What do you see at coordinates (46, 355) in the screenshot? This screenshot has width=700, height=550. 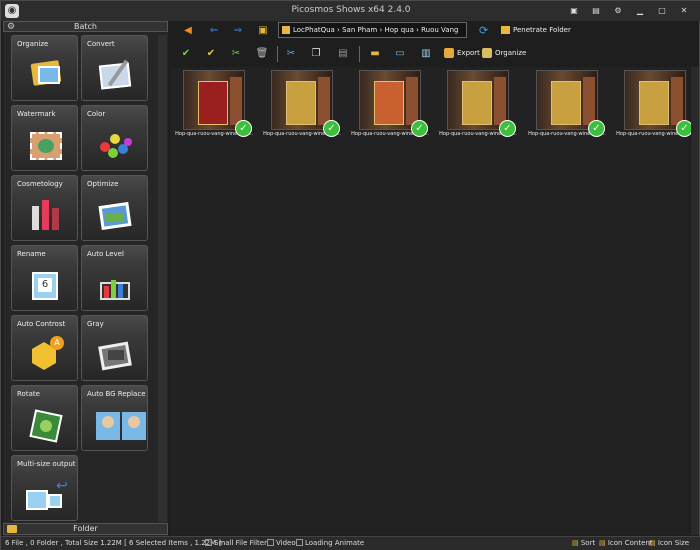 I see `auto-contrast-icon: A` at bounding box center [46, 355].